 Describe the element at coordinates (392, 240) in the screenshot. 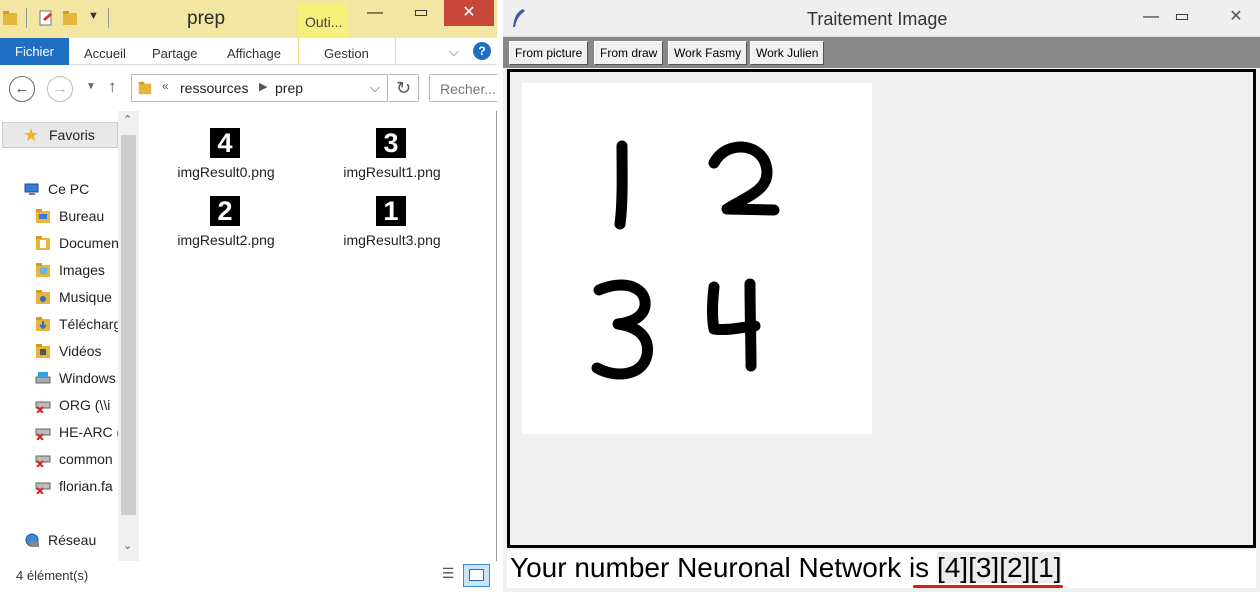

I see `file-name: imgResult3.png` at that location.